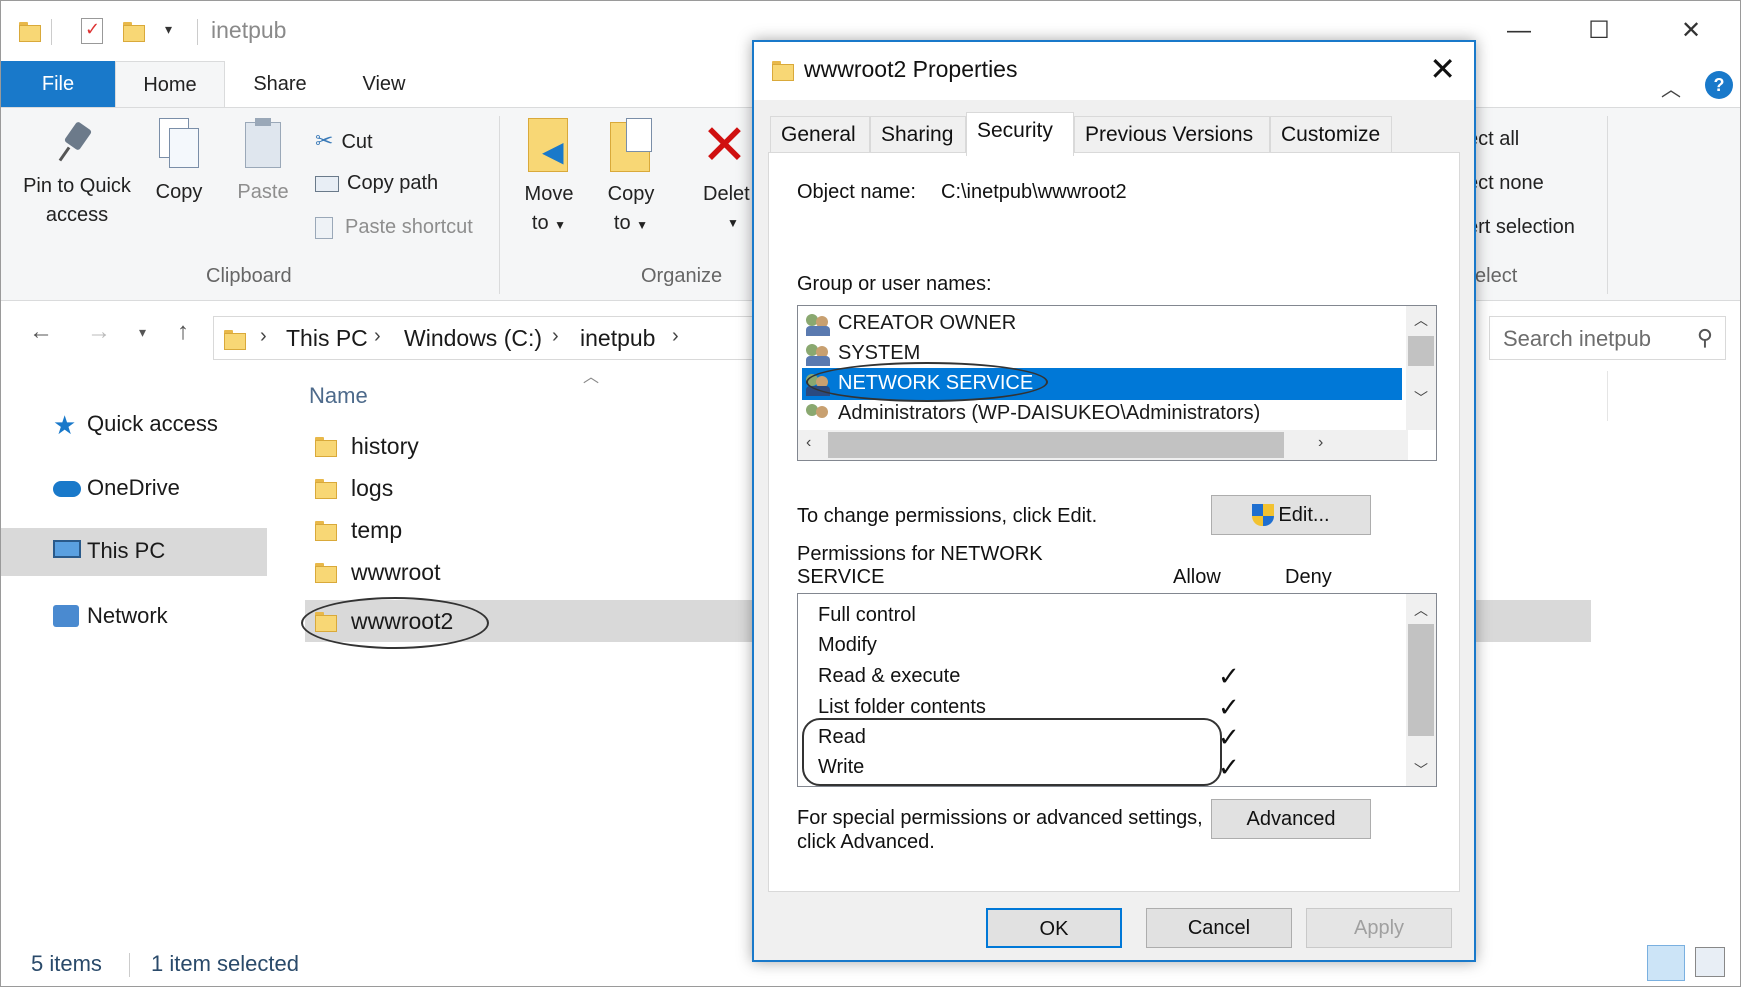 Image resolution: width=1741 pixels, height=987 pixels. Describe the element at coordinates (338, 396) in the screenshot. I see `column-header-name: Name` at that location.